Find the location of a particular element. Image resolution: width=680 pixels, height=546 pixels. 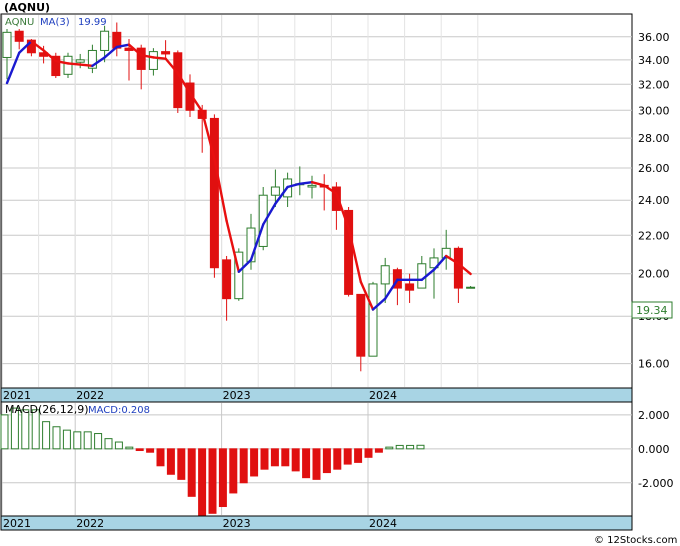

macd-y-axis: -2.000 0.000 2.000 is located at coordinates (655, 449).